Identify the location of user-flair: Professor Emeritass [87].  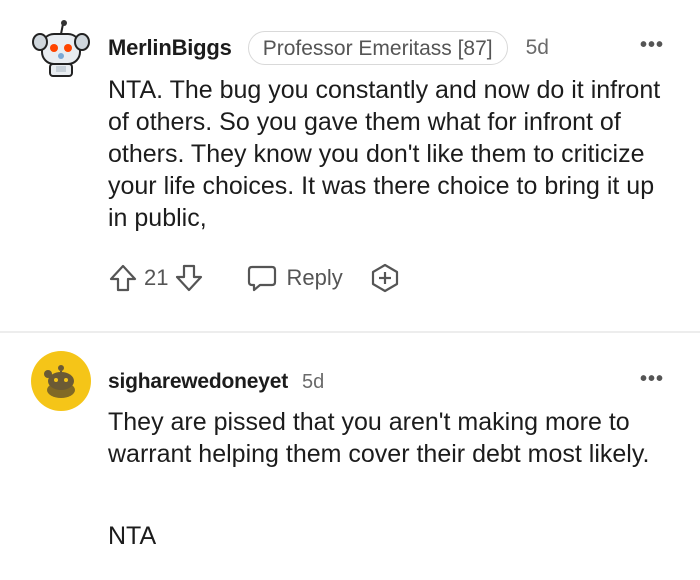
(377, 48).